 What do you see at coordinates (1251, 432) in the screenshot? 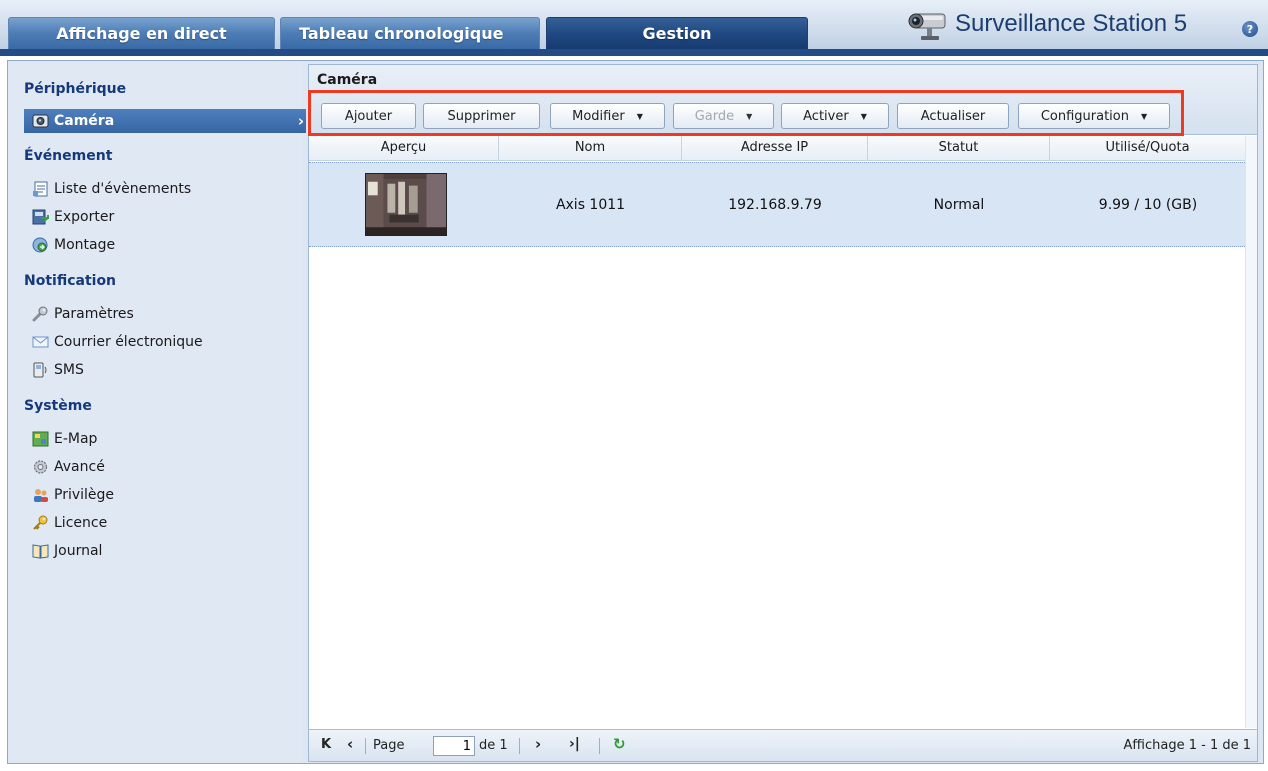
I see `grid-scrollbar` at bounding box center [1251, 432].